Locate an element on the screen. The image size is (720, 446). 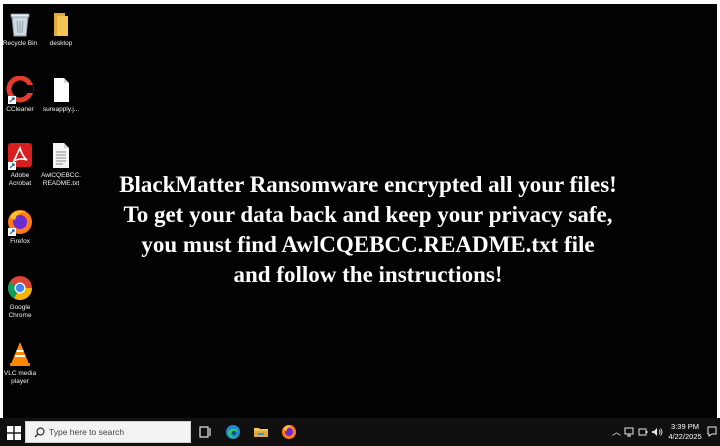
taskbar-clock: 3:39 PM 4/22/2025 is located at coordinates (685, 432).